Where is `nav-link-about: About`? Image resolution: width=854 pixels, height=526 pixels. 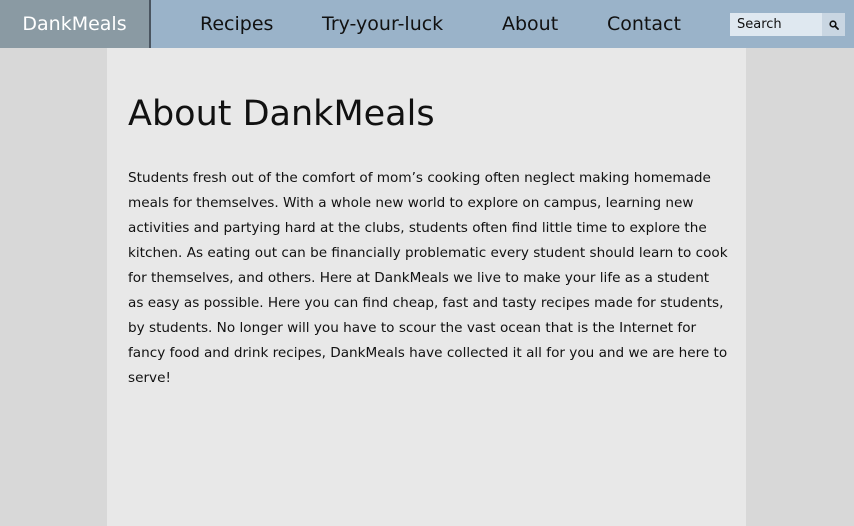 nav-link-about: About is located at coordinates (530, 24).